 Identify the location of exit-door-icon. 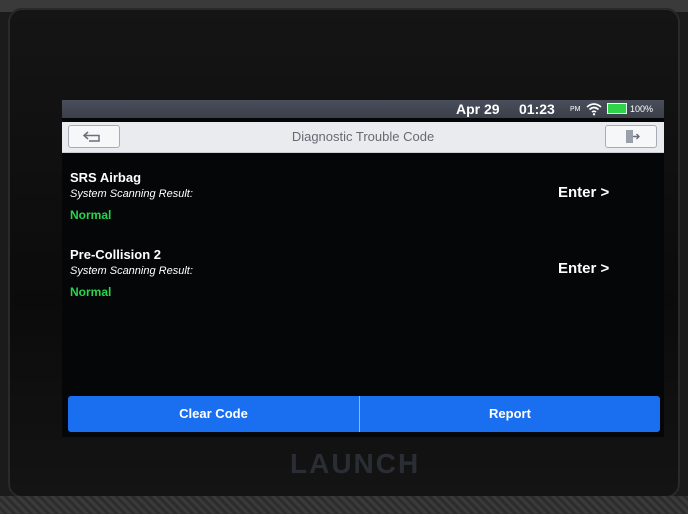
(633, 136).